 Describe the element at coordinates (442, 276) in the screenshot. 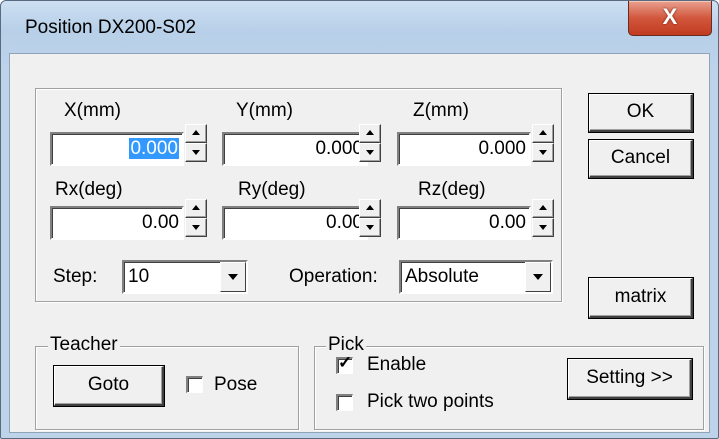

I see `operation-value: Absolute` at that location.